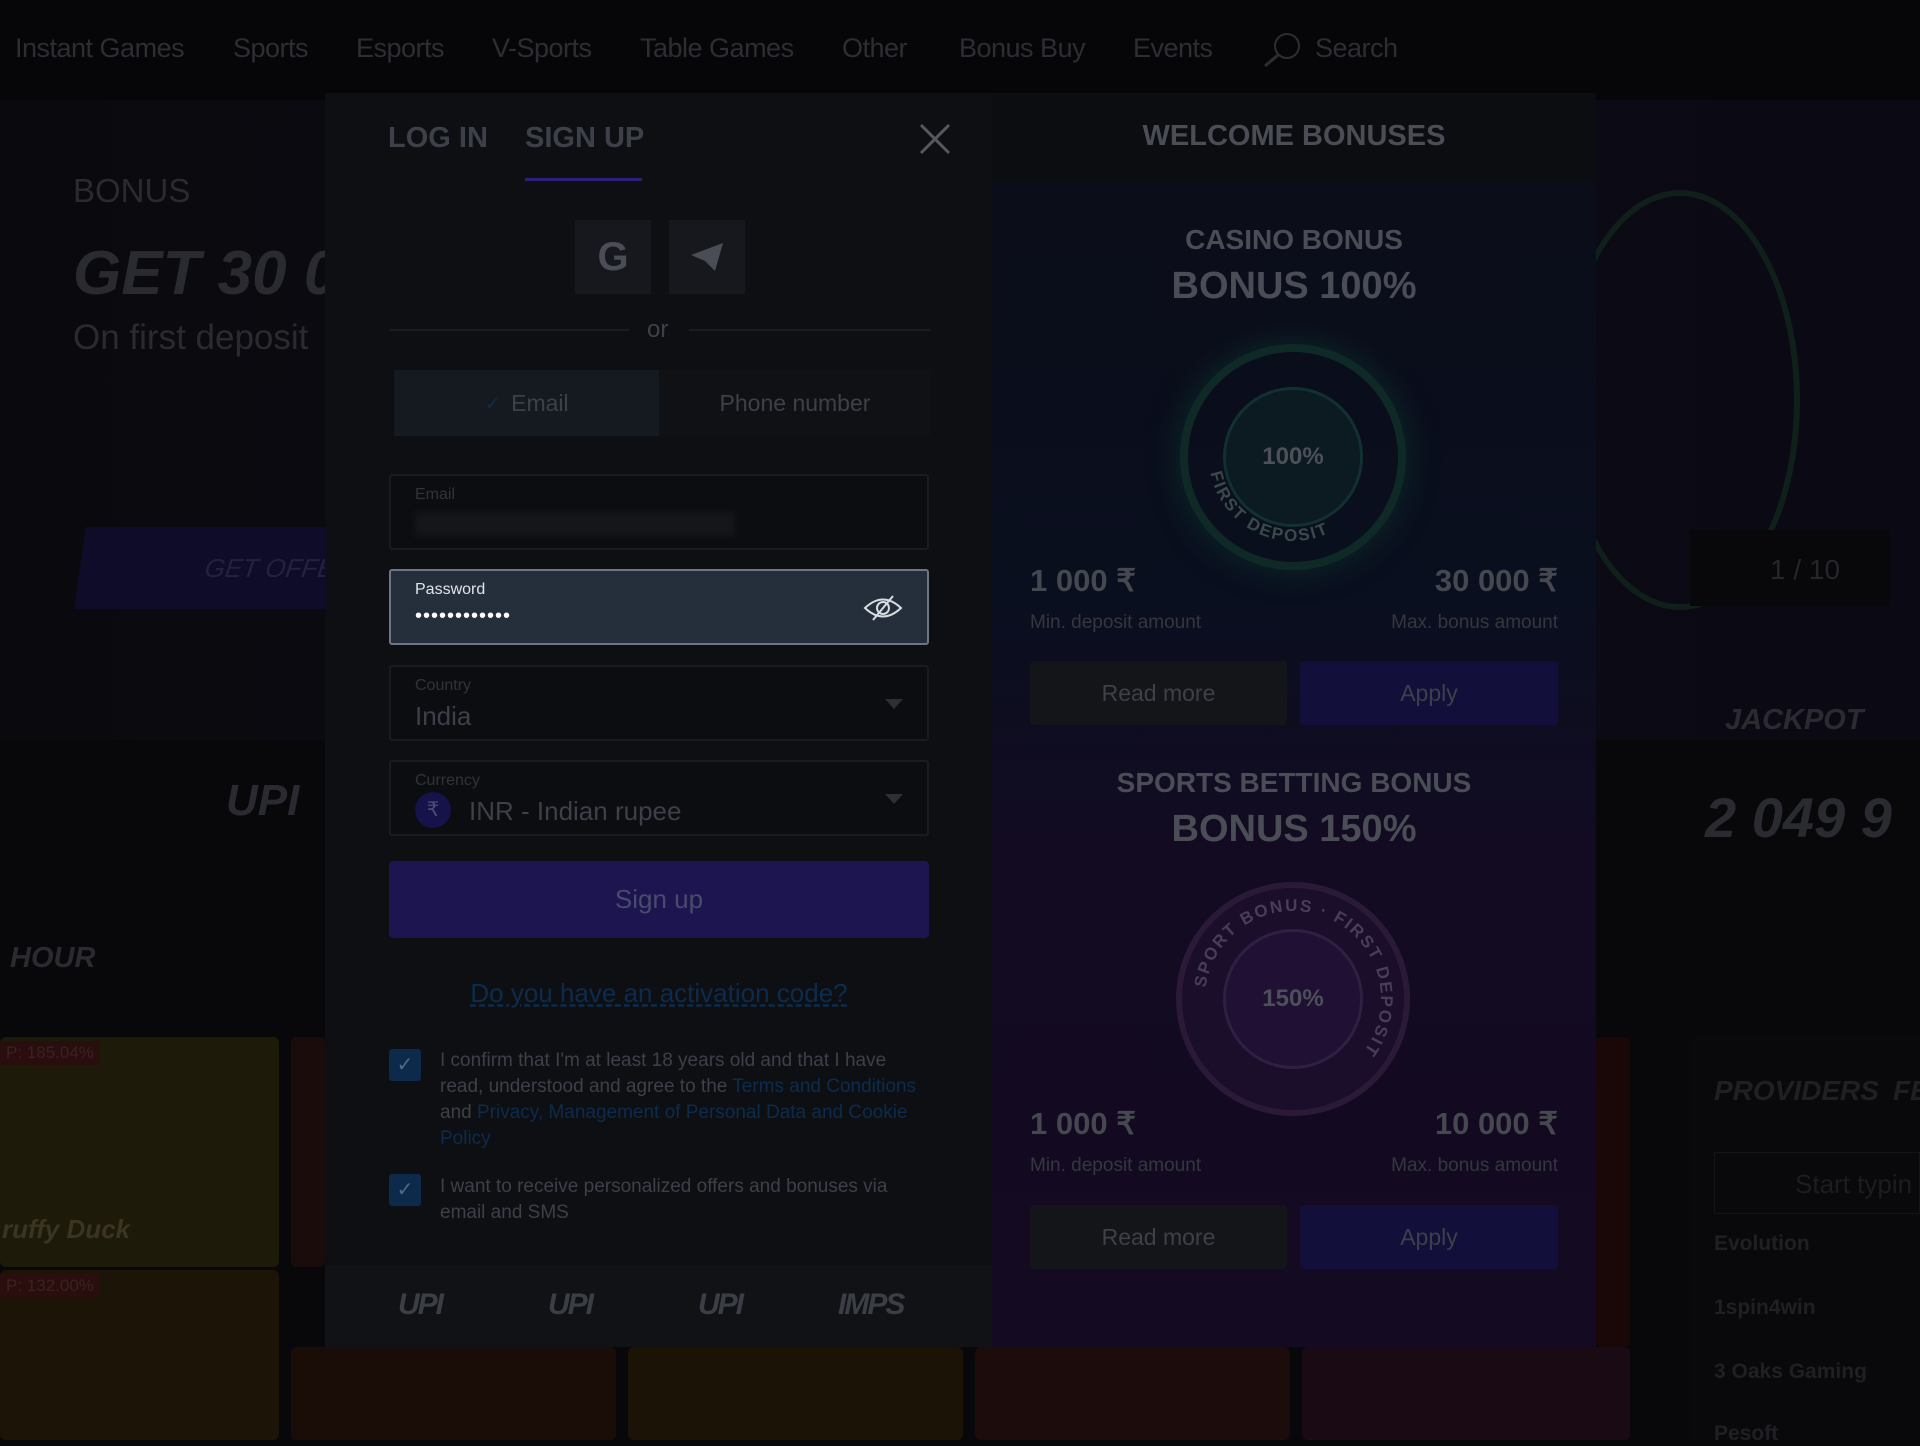 This screenshot has height=1446, width=1920. Describe the element at coordinates (1158, 693) in the screenshot. I see `casino-read-more-button: Read more` at that location.